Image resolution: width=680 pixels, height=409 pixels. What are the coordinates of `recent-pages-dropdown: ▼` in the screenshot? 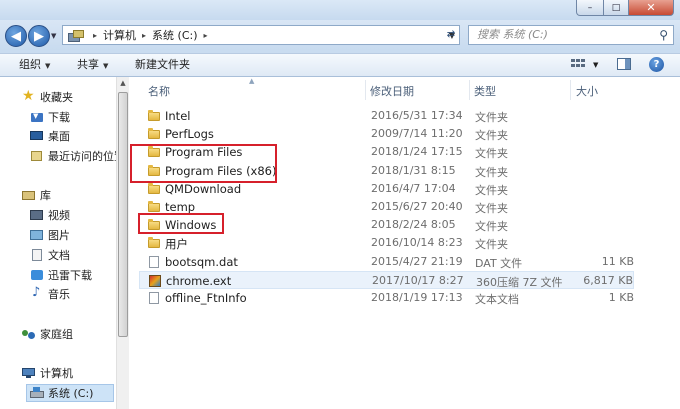 It's located at (53, 36).